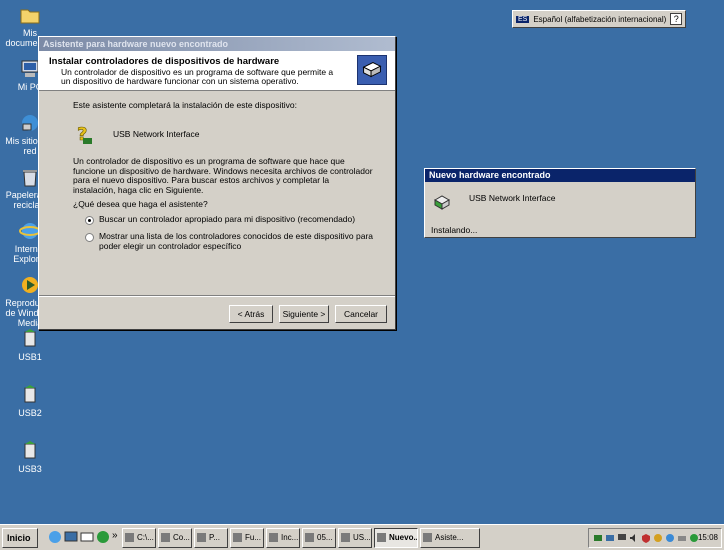  I want to click on printer-icon, so click(682, 538).